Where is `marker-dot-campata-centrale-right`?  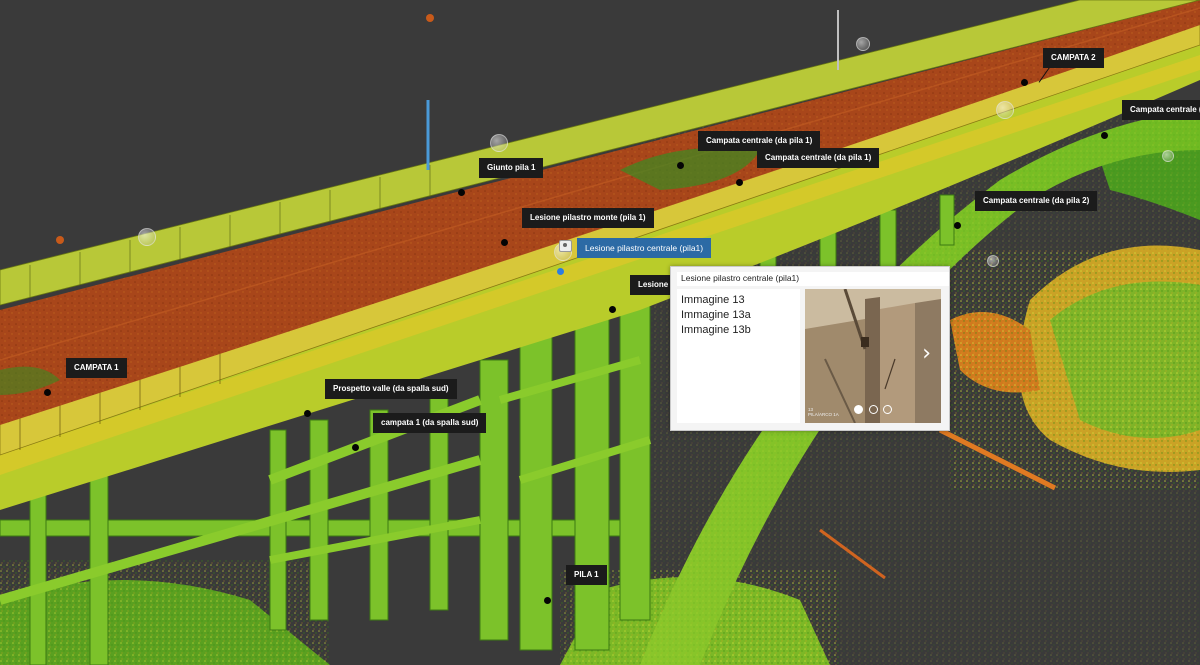
marker-dot-campata-centrale-right is located at coordinates (1104, 135).